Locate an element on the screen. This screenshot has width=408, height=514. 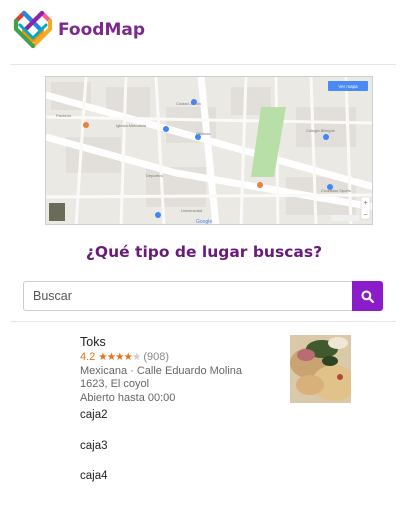
svg-text: Oficinas is located at coordinates (203, 133).